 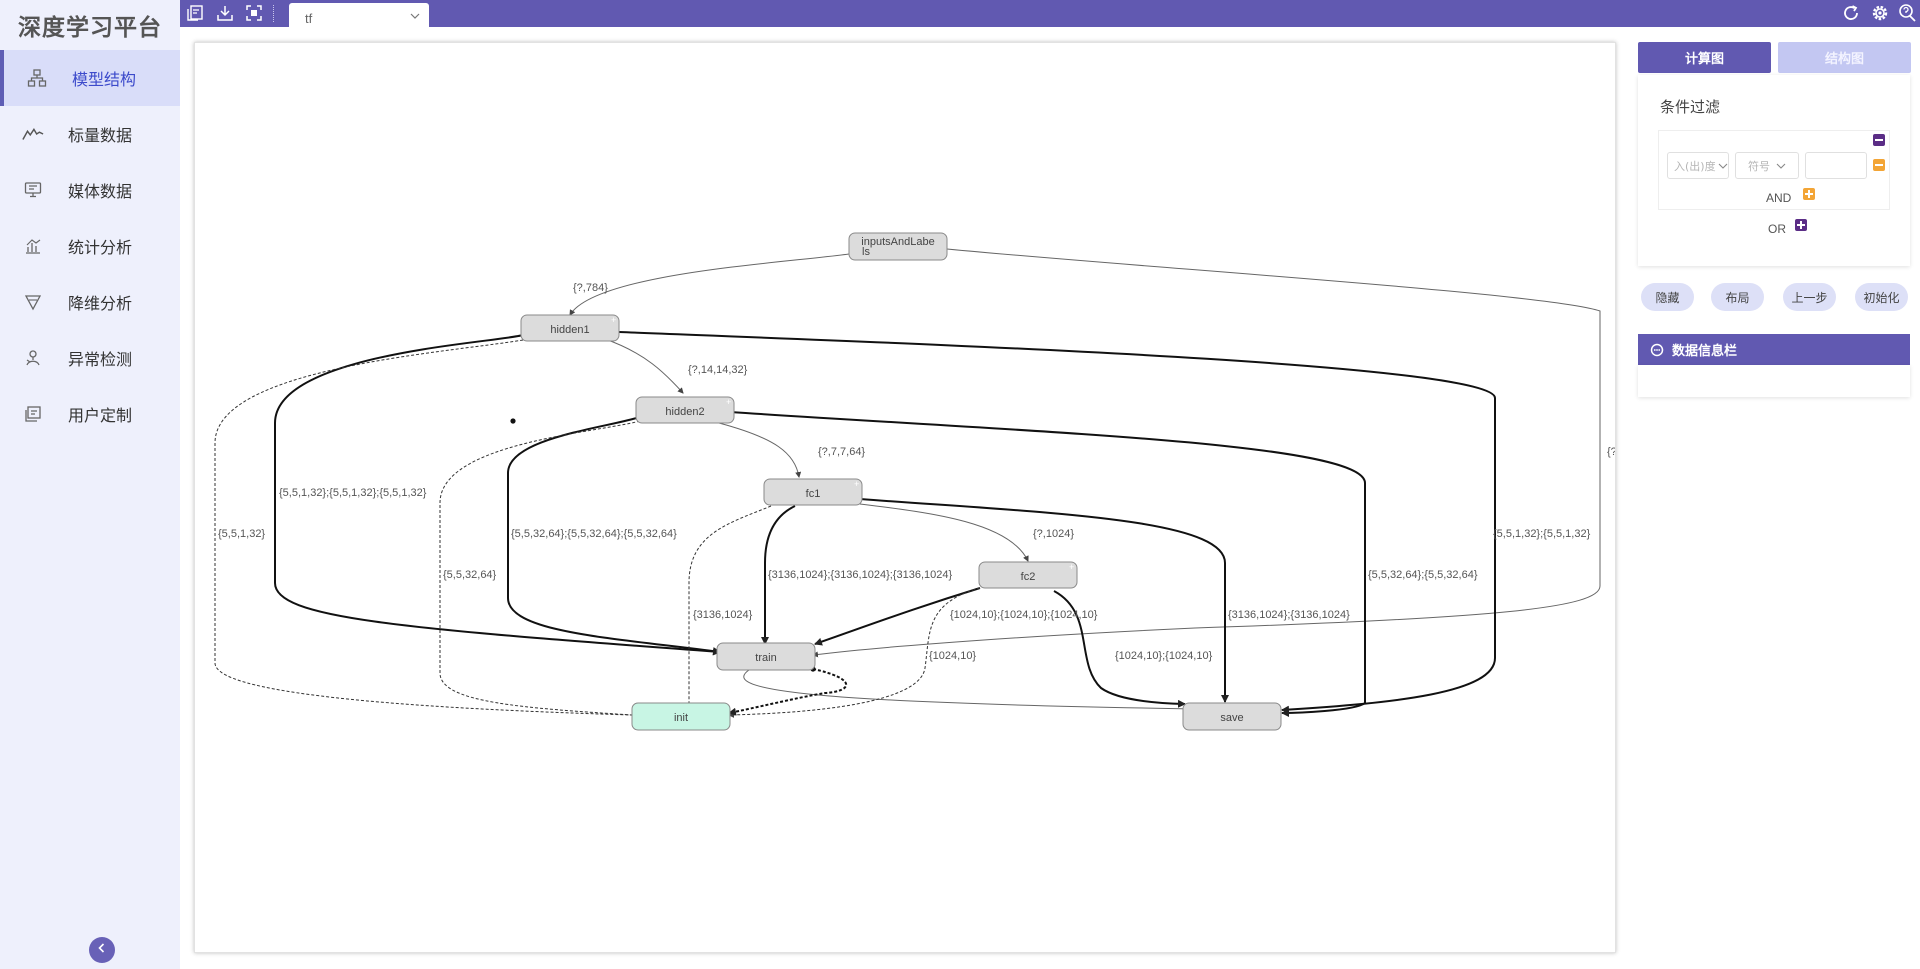 I want to click on value-input, so click(x=1836, y=165).